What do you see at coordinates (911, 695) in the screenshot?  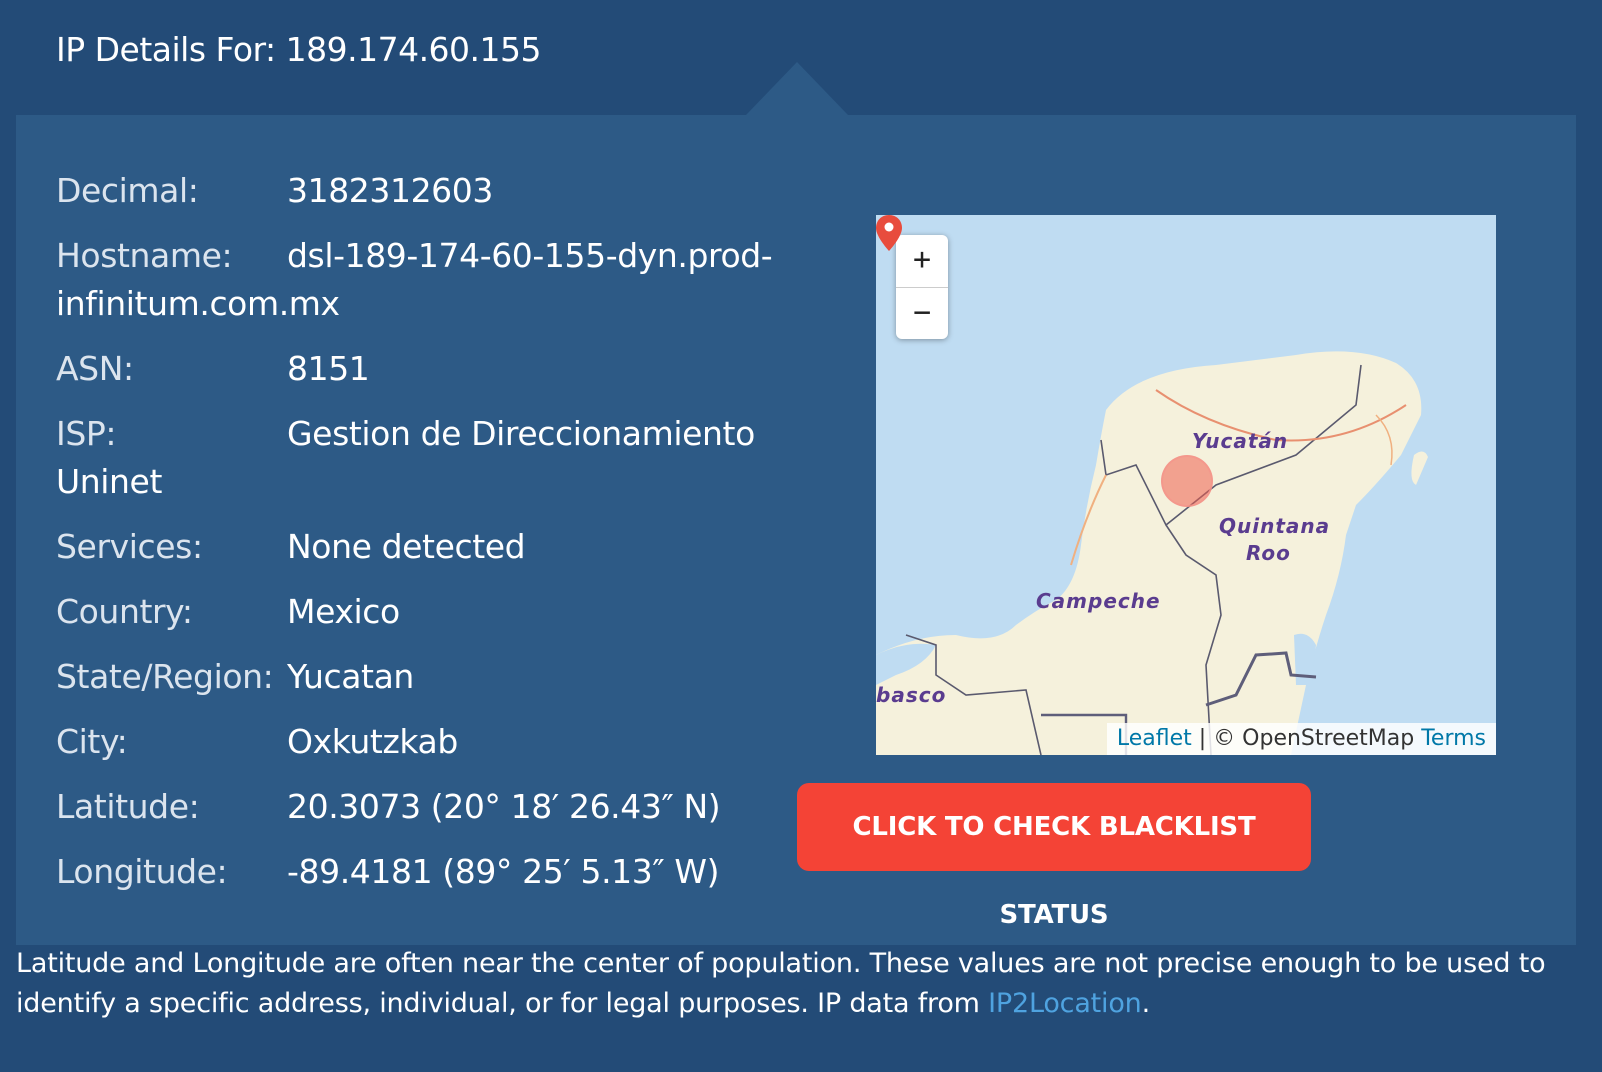 I see `map-label-tabasco: basco` at bounding box center [911, 695].